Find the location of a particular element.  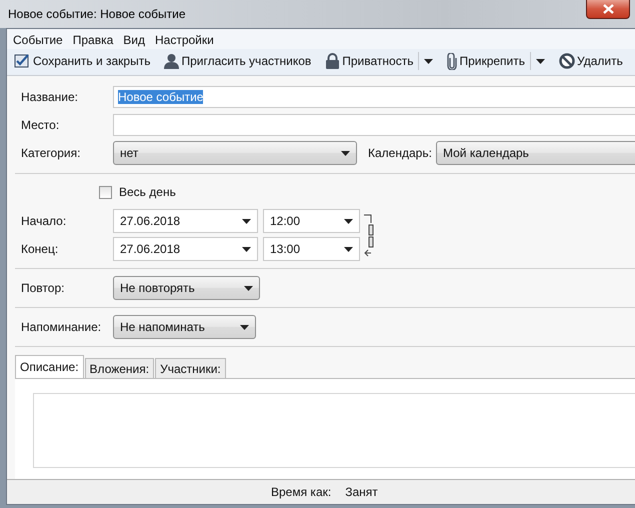

description-field is located at coordinates (334, 430).